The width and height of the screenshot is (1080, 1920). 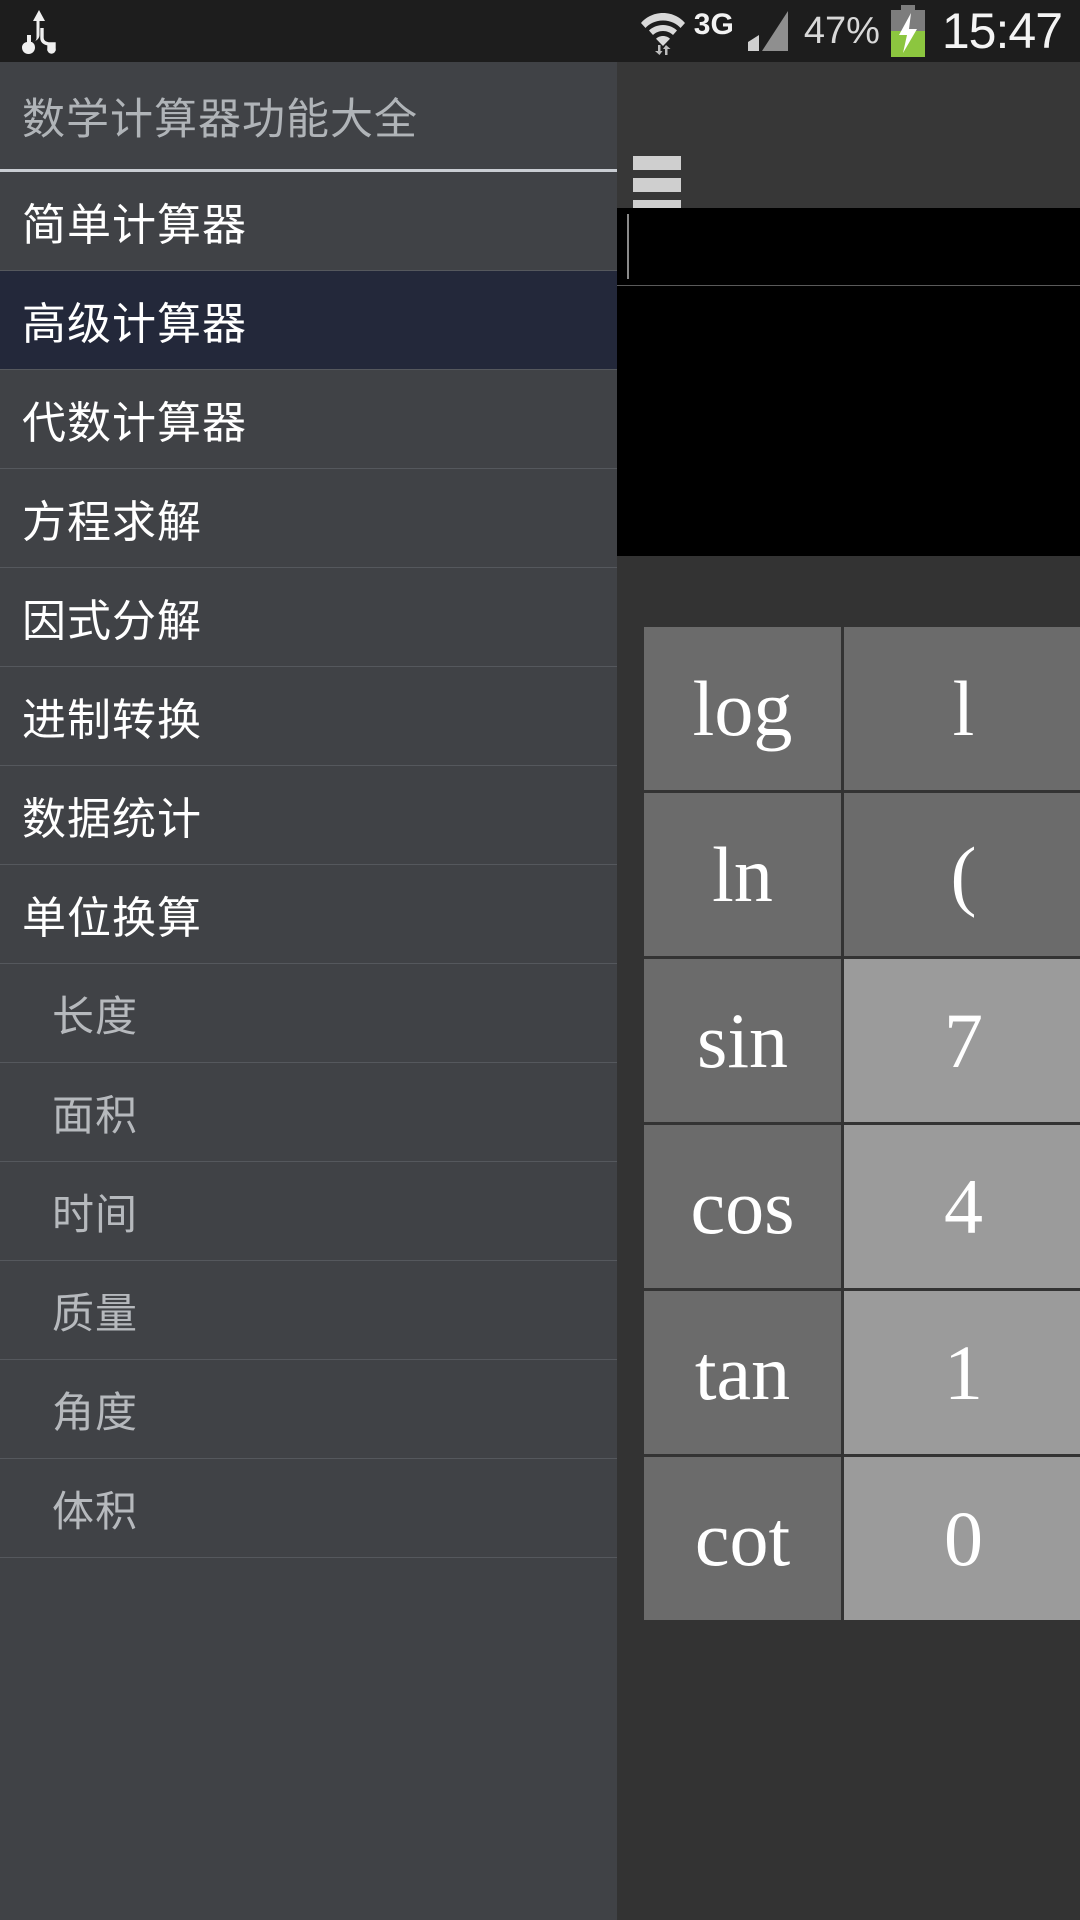 I want to click on sidebar-item-equation-solver: 方程求解, so click(x=308, y=518).